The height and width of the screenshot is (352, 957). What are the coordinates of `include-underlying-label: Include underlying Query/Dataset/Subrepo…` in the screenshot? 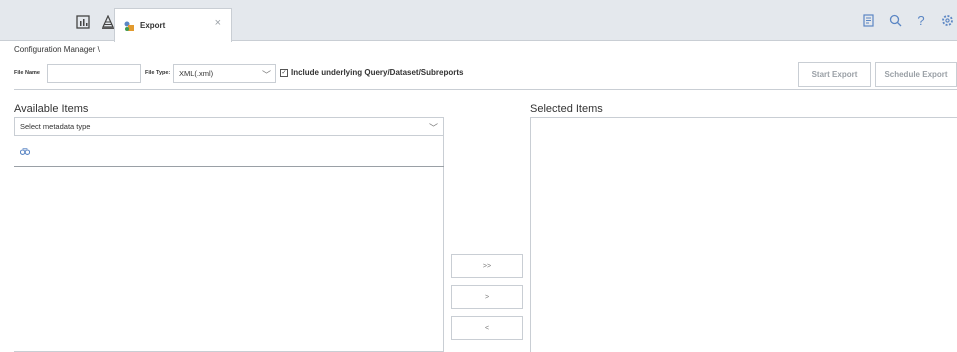 It's located at (377, 72).